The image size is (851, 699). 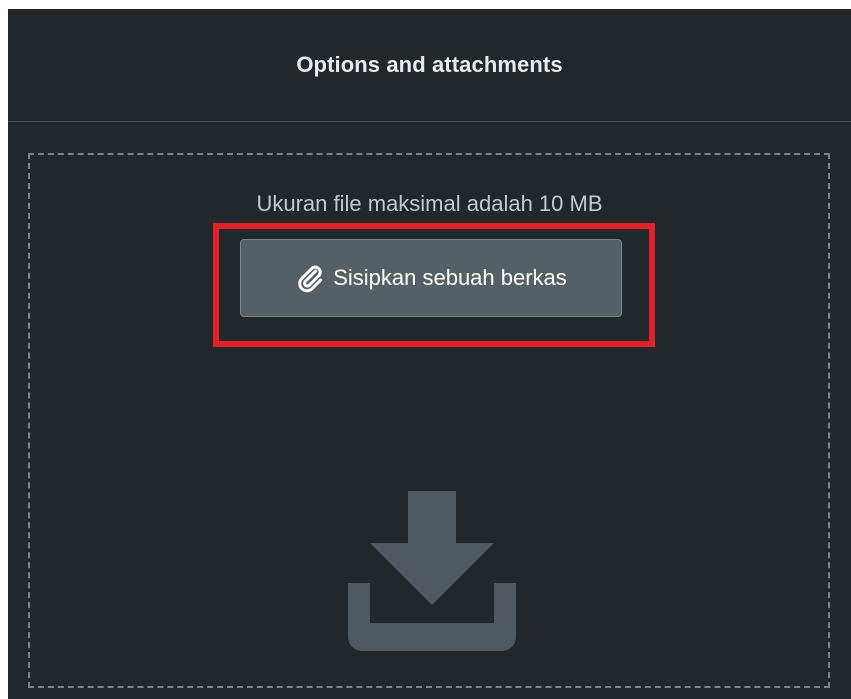 What do you see at coordinates (429, 203) in the screenshot?
I see `max-file-size-note: Ukuran file maksimal adalah 10 MB` at bounding box center [429, 203].